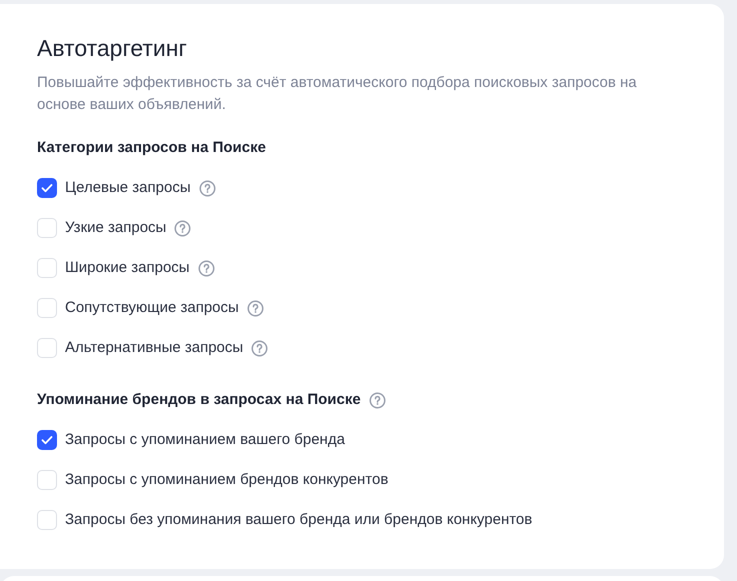  What do you see at coordinates (151, 148) in the screenshot?
I see `section-heading: Категории запросов на Поиске` at bounding box center [151, 148].